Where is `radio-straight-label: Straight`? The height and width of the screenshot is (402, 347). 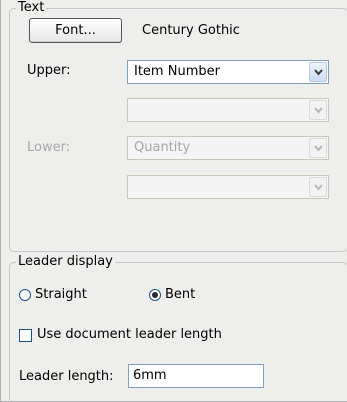
radio-straight-label: Straight is located at coordinates (61, 294).